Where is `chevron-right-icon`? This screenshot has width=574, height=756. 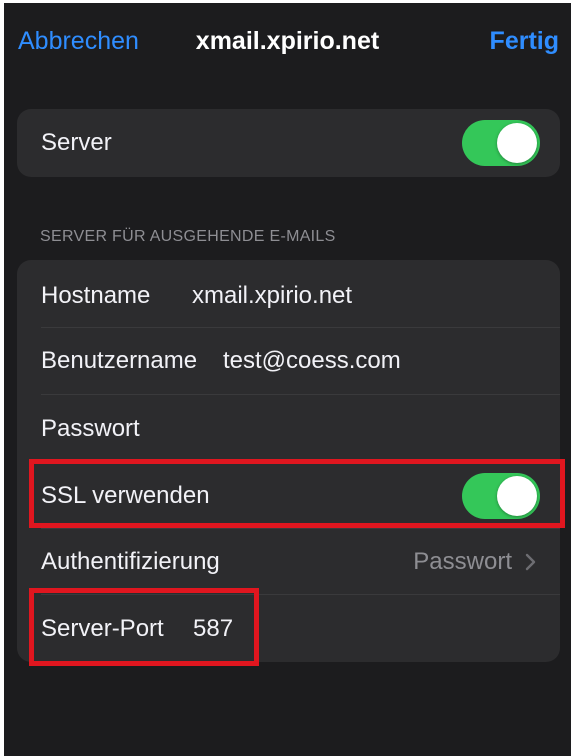
chevron-right-icon is located at coordinates (530, 562).